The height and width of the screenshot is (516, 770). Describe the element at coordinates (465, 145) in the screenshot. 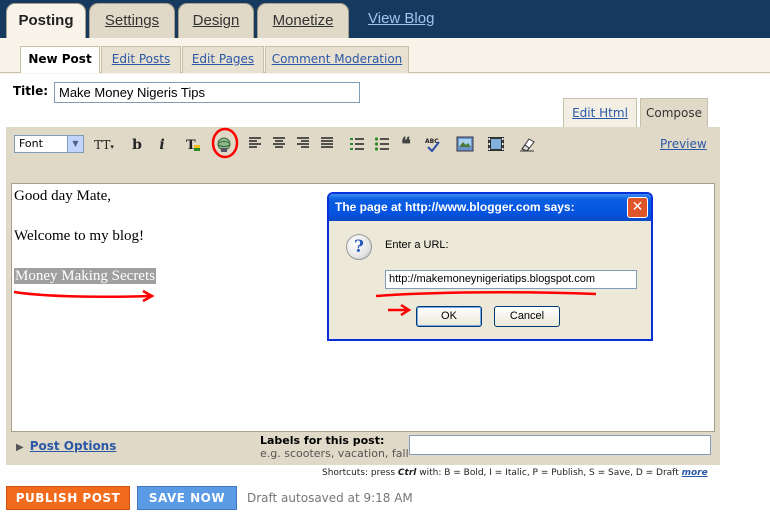

I see `image-icon` at that location.